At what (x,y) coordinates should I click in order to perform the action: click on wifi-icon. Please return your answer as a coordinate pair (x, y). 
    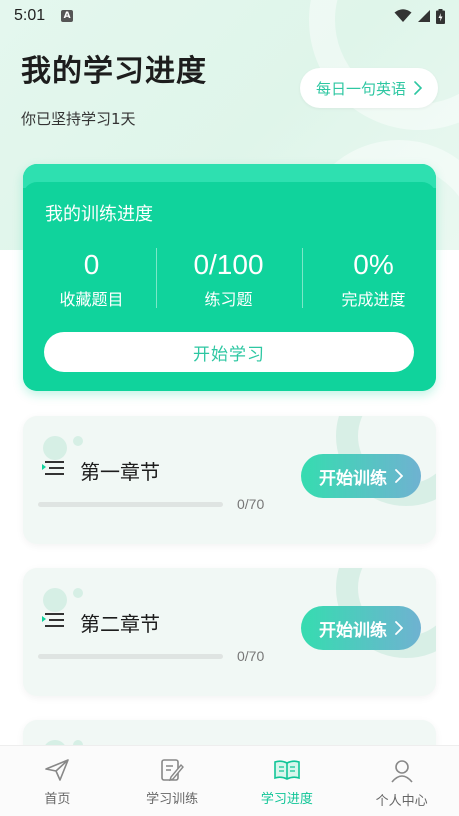
    Looking at the image, I should click on (403, 15).